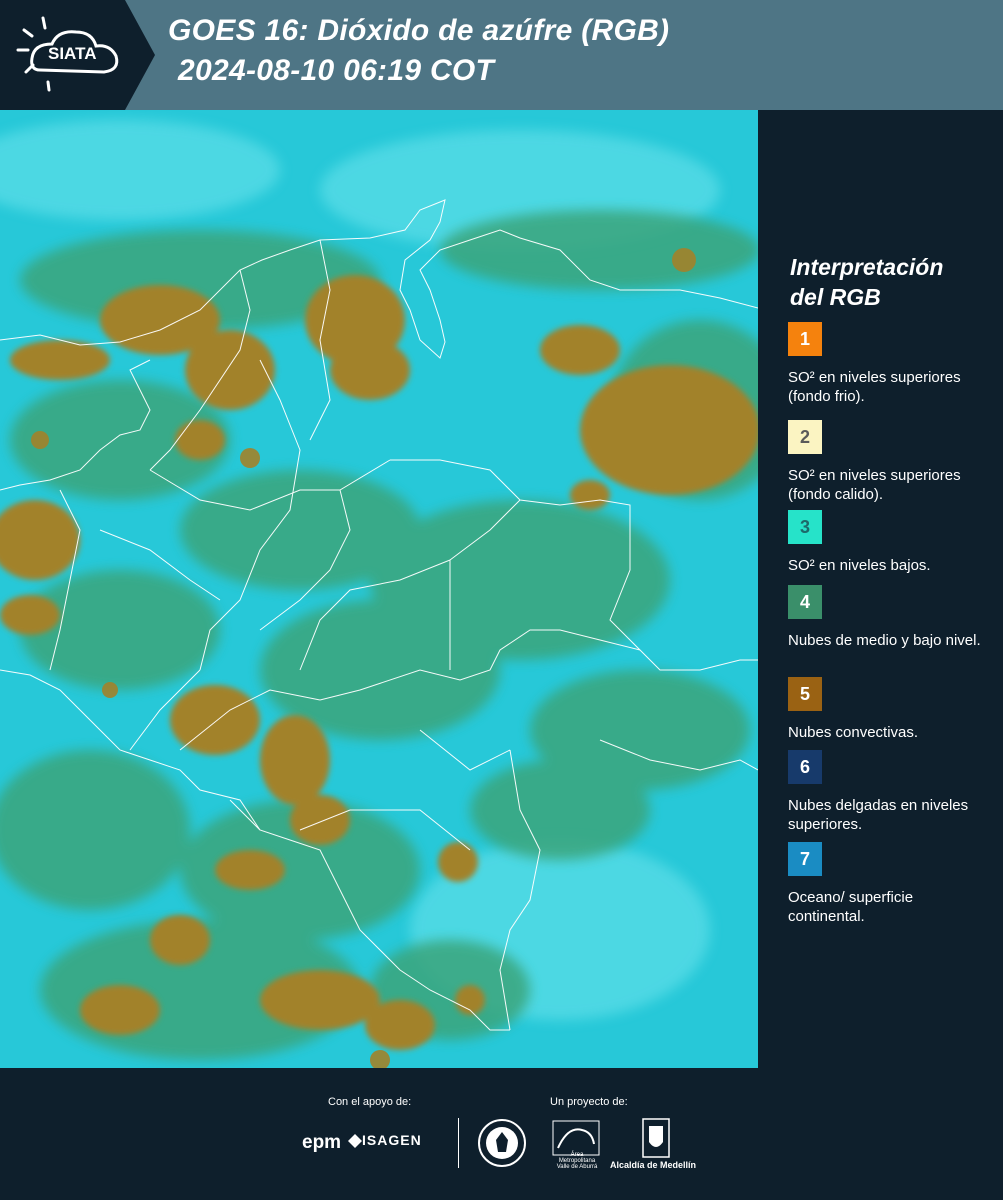  What do you see at coordinates (893, 792) in the screenshot?
I see `legend-item-6: 6 Nubes delgadas en niveles superiores.` at bounding box center [893, 792].